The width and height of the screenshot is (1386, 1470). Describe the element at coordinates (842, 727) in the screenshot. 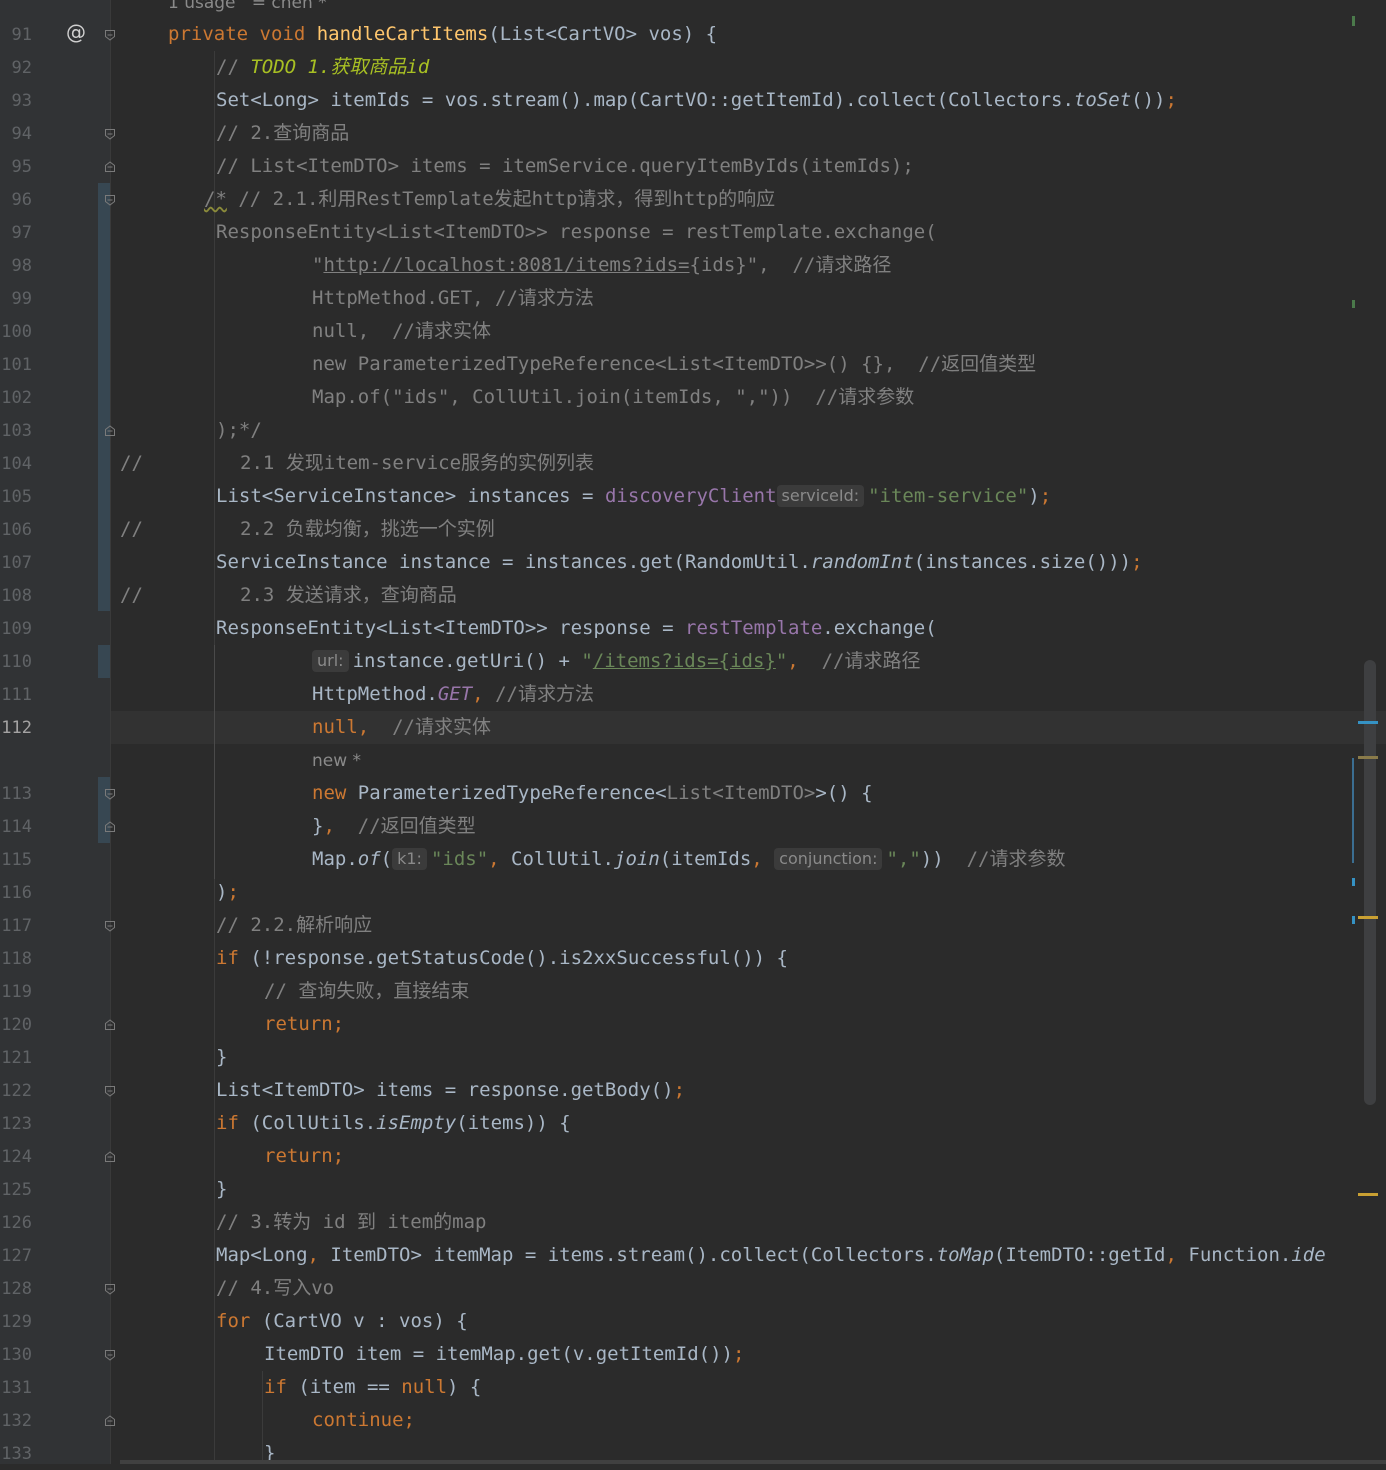

I see `code-line-112: null, //请求实体` at that location.